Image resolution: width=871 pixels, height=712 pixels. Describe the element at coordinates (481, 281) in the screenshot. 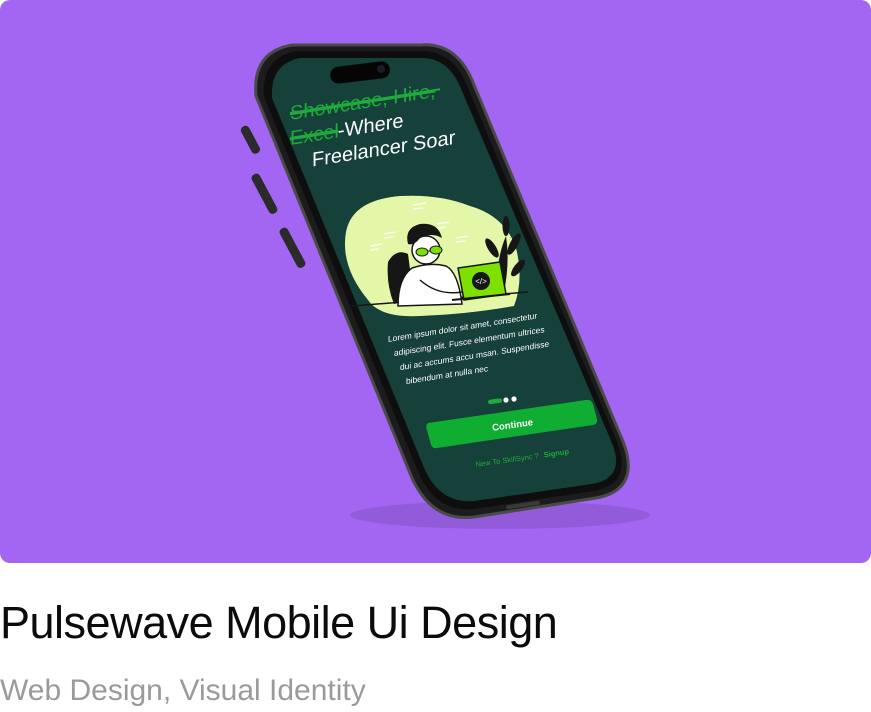

I see `laptop-code-label: </>` at that location.